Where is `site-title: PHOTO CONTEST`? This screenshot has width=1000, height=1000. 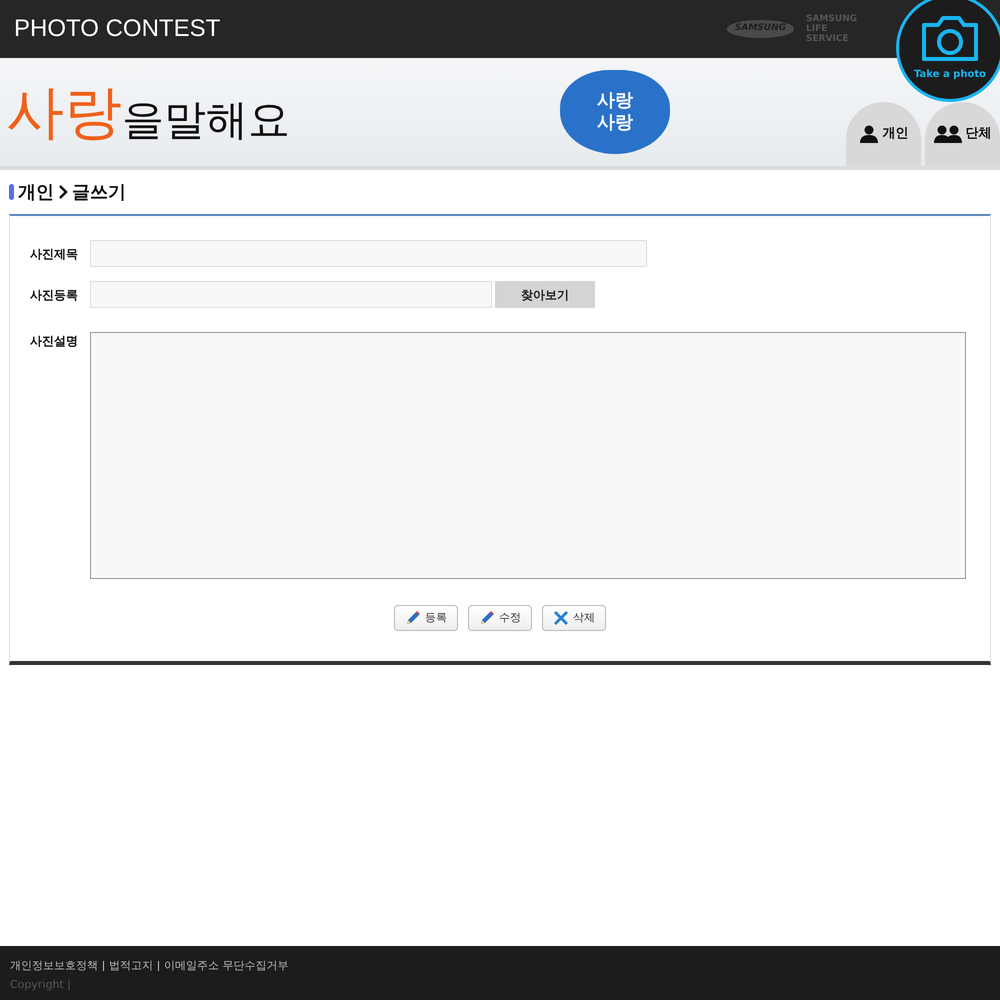 site-title: PHOTO CONTEST is located at coordinates (117, 29).